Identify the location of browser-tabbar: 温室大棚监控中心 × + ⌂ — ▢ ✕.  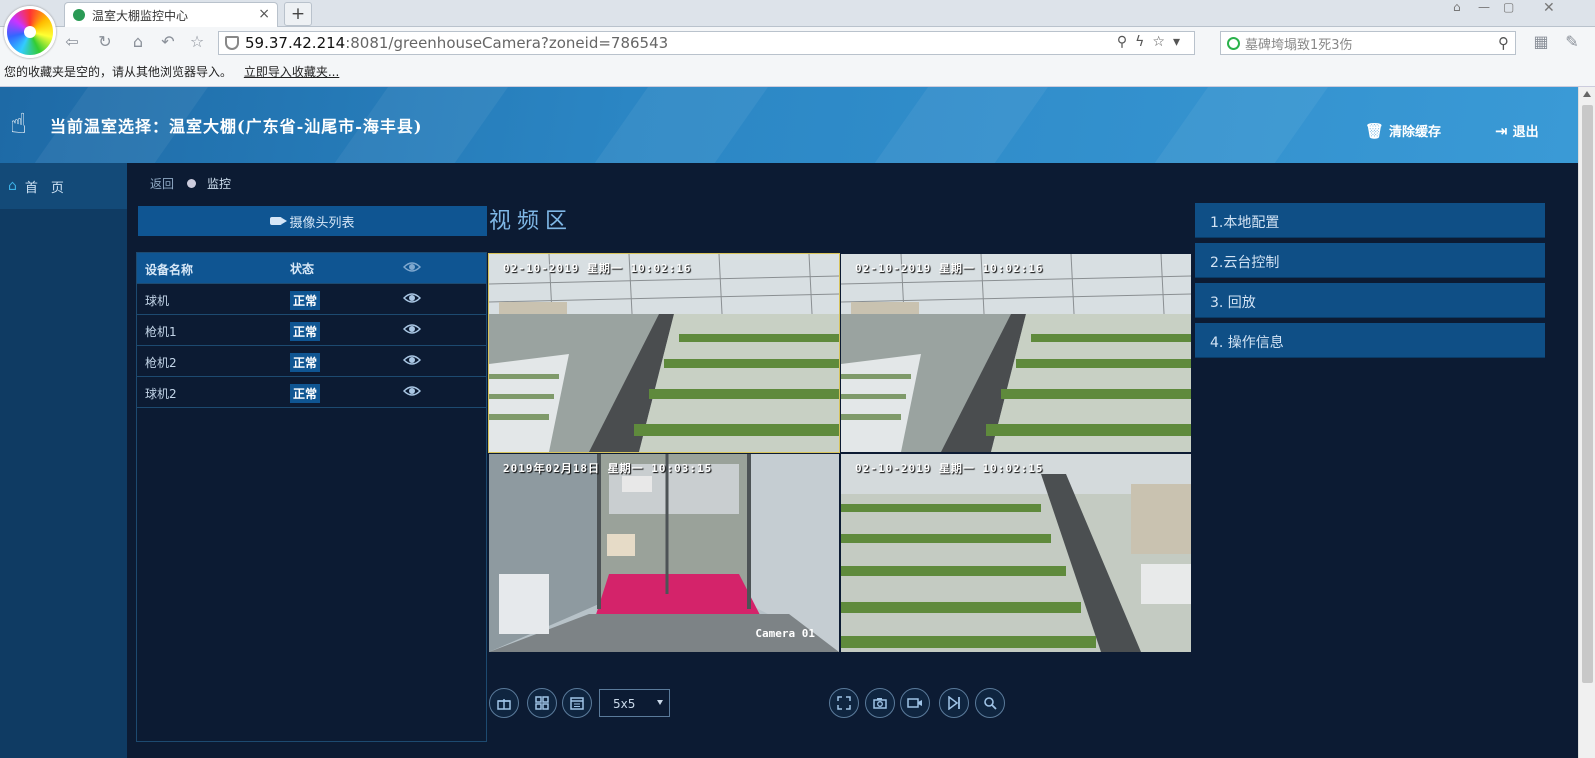
(797, 13).